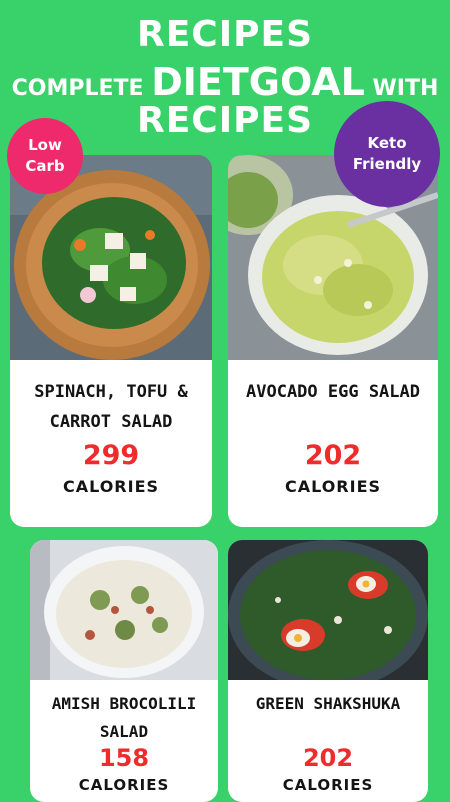  What do you see at coordinates (328, 610) in the screenshot?
I see `recipe-image-shakshuka` at bounding box center [328, 610].